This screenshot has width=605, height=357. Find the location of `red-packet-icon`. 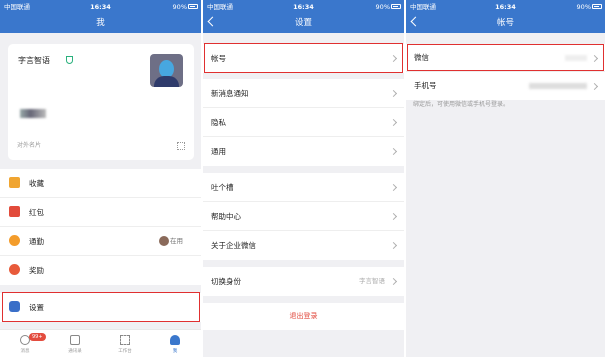

red-packet-icon is located at coordinates (14, 211).